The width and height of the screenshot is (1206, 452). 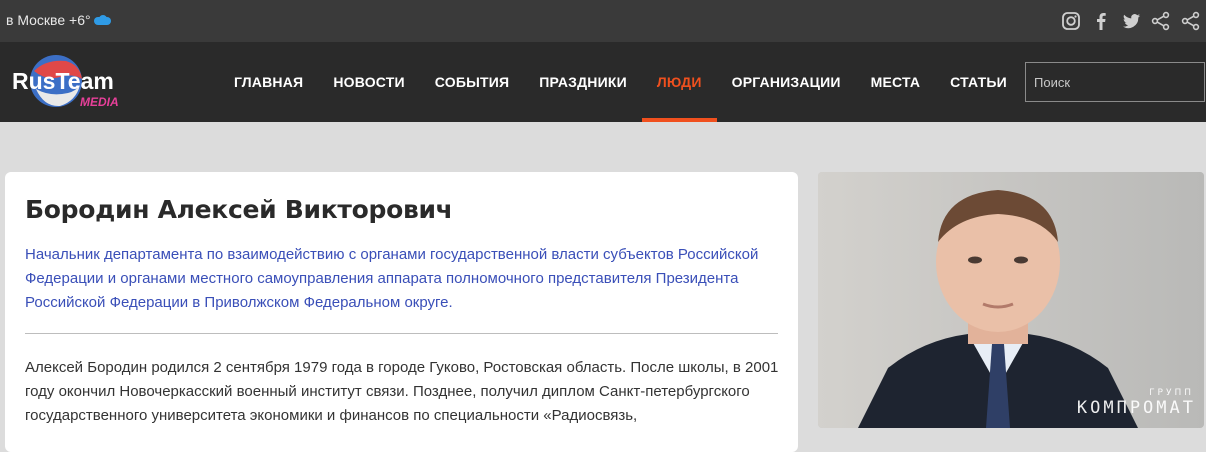 What do you see at coordinates (1136, 408) in the screenshot?
I see `watermark-main: КОМПРОМАТ` at bounding box center [1136, 408].